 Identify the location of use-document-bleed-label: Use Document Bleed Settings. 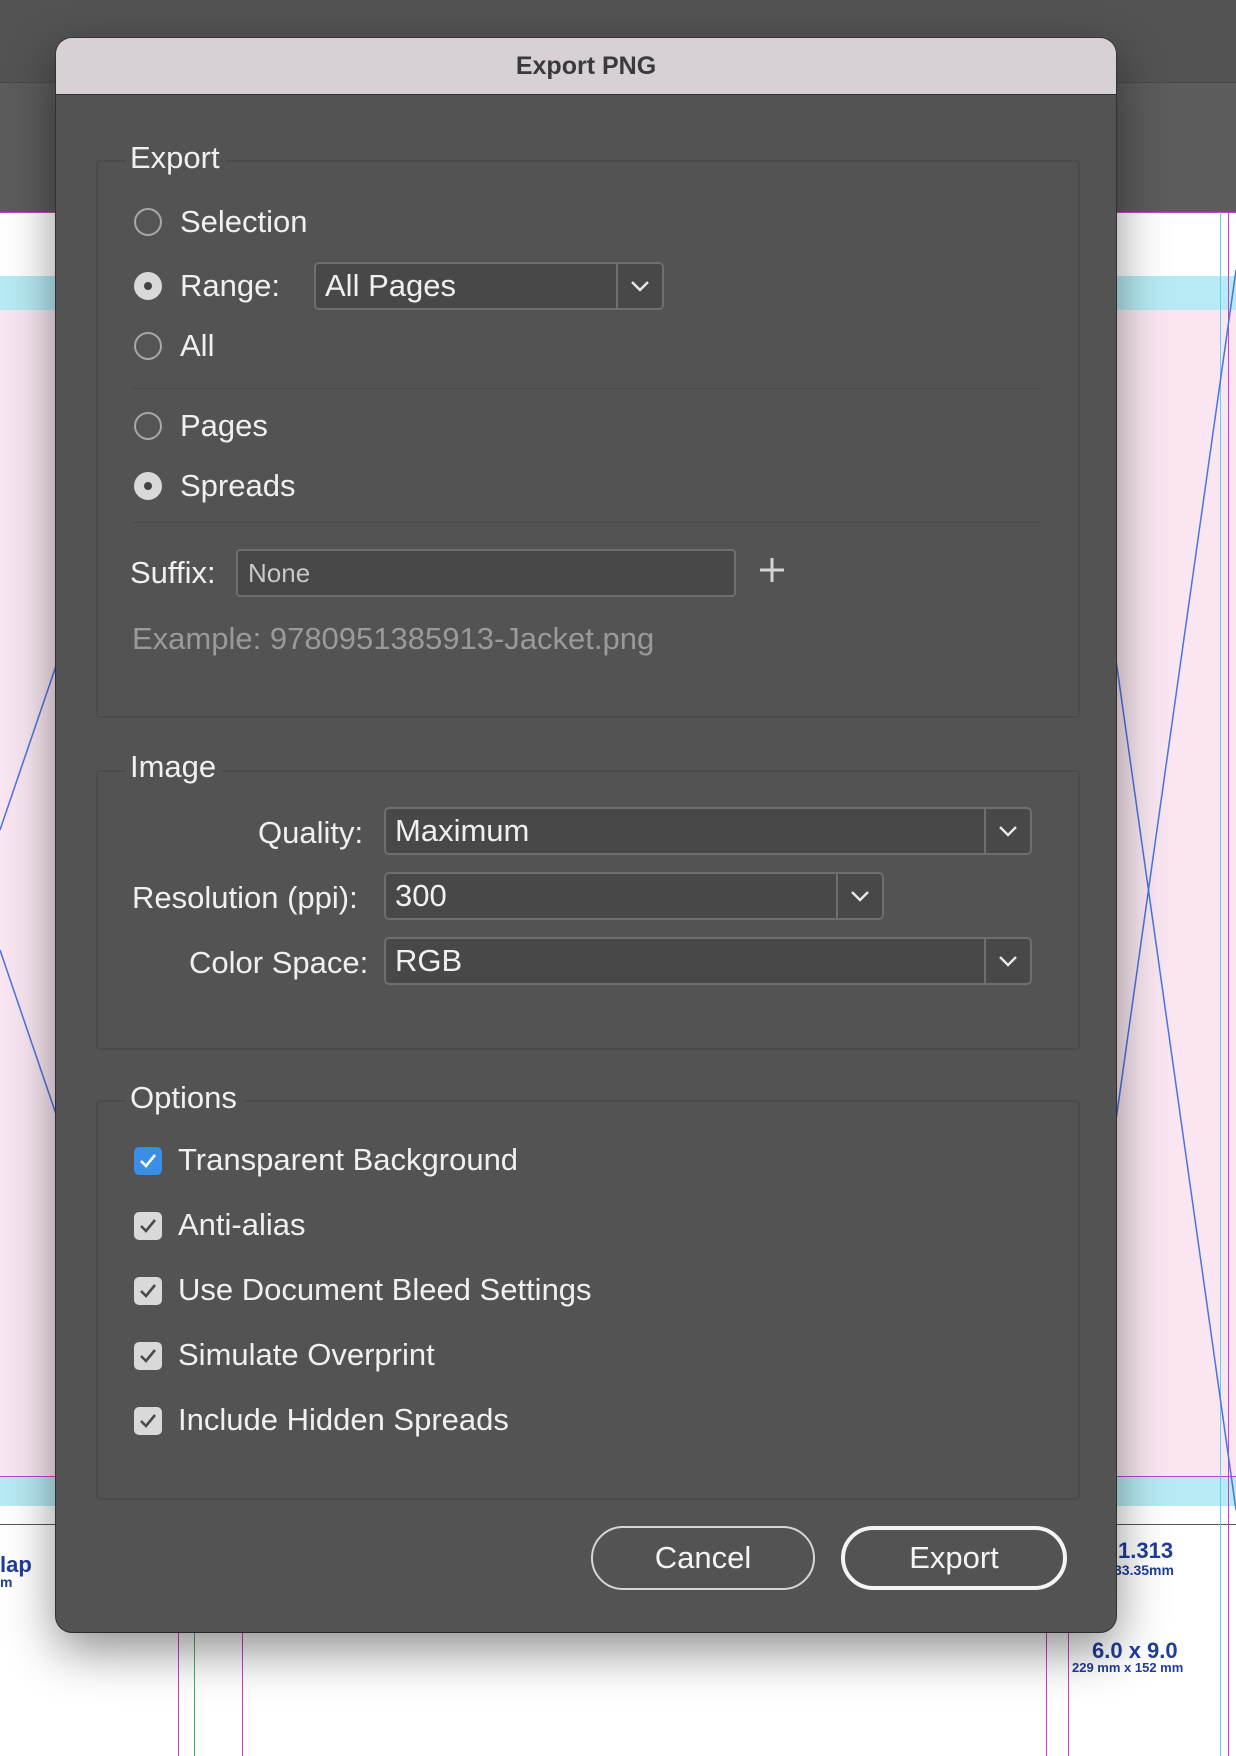
(385, 1289).